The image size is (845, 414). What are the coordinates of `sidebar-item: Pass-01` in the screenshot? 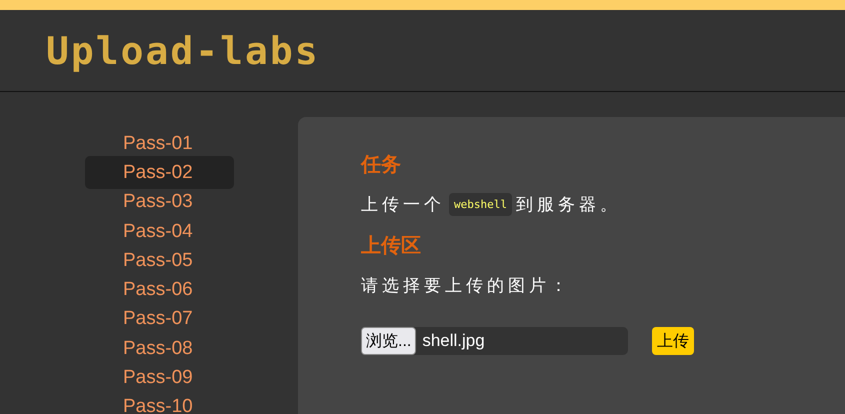 It's located at (159, 143).